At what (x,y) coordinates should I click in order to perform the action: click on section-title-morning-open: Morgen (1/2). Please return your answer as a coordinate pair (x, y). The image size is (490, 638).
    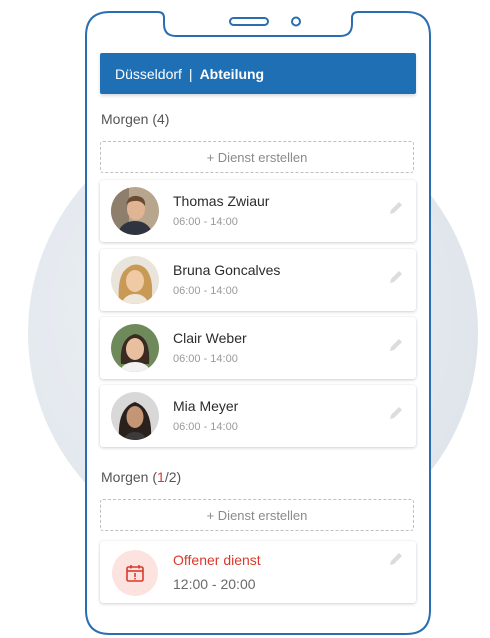
    Looking at the image, I should click on (141, 477).